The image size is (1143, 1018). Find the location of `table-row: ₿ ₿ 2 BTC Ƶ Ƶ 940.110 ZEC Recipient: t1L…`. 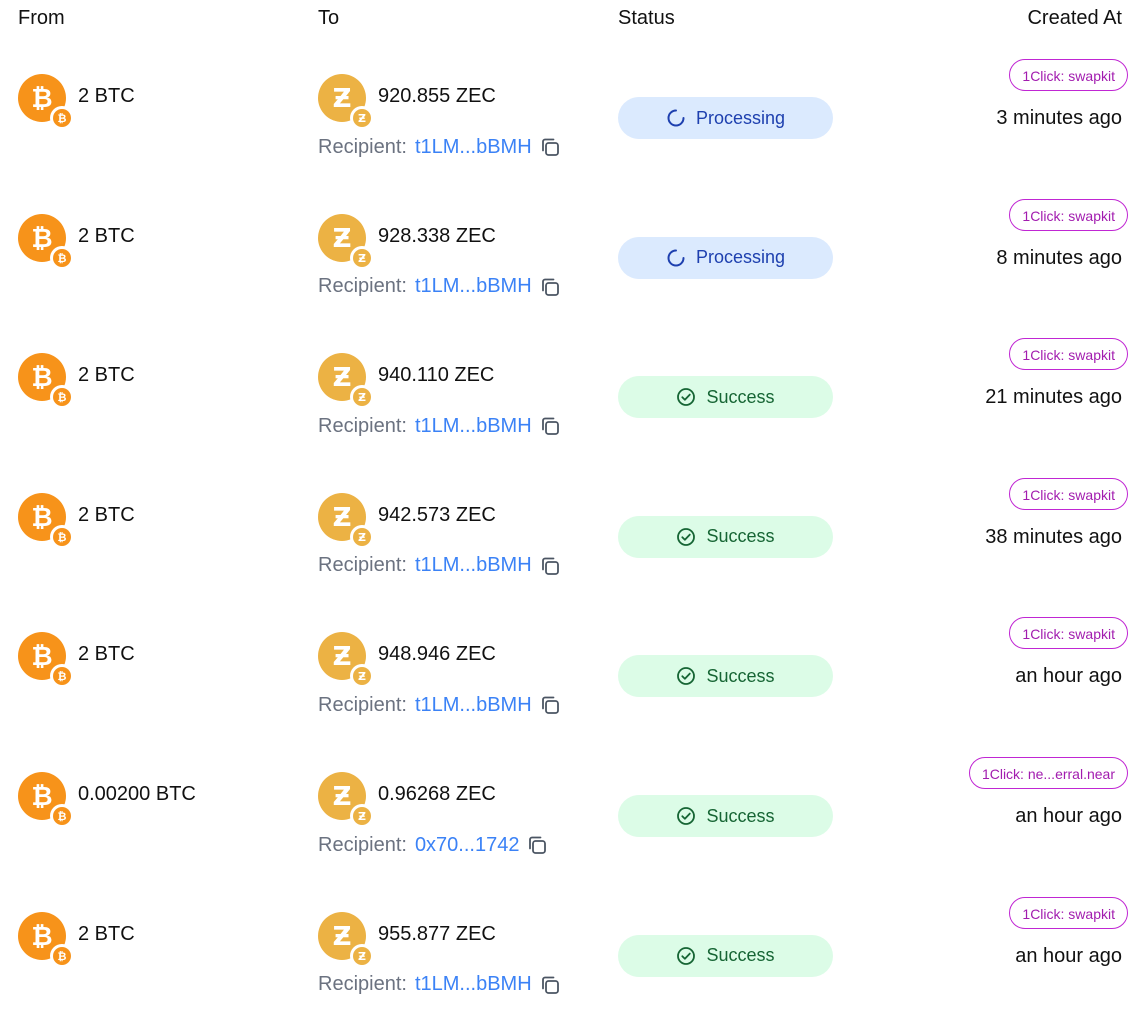

table-row: ₿ ₿ 2 BTC Ƶ Ƶ 940.110 ZEC Recipient: t1L… is located at coordinates (571, 389).